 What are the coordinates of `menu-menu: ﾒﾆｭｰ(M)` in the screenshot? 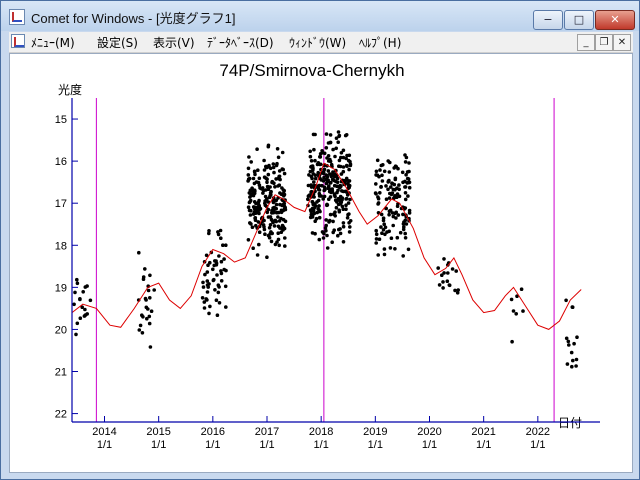 It's located at (53, 42).